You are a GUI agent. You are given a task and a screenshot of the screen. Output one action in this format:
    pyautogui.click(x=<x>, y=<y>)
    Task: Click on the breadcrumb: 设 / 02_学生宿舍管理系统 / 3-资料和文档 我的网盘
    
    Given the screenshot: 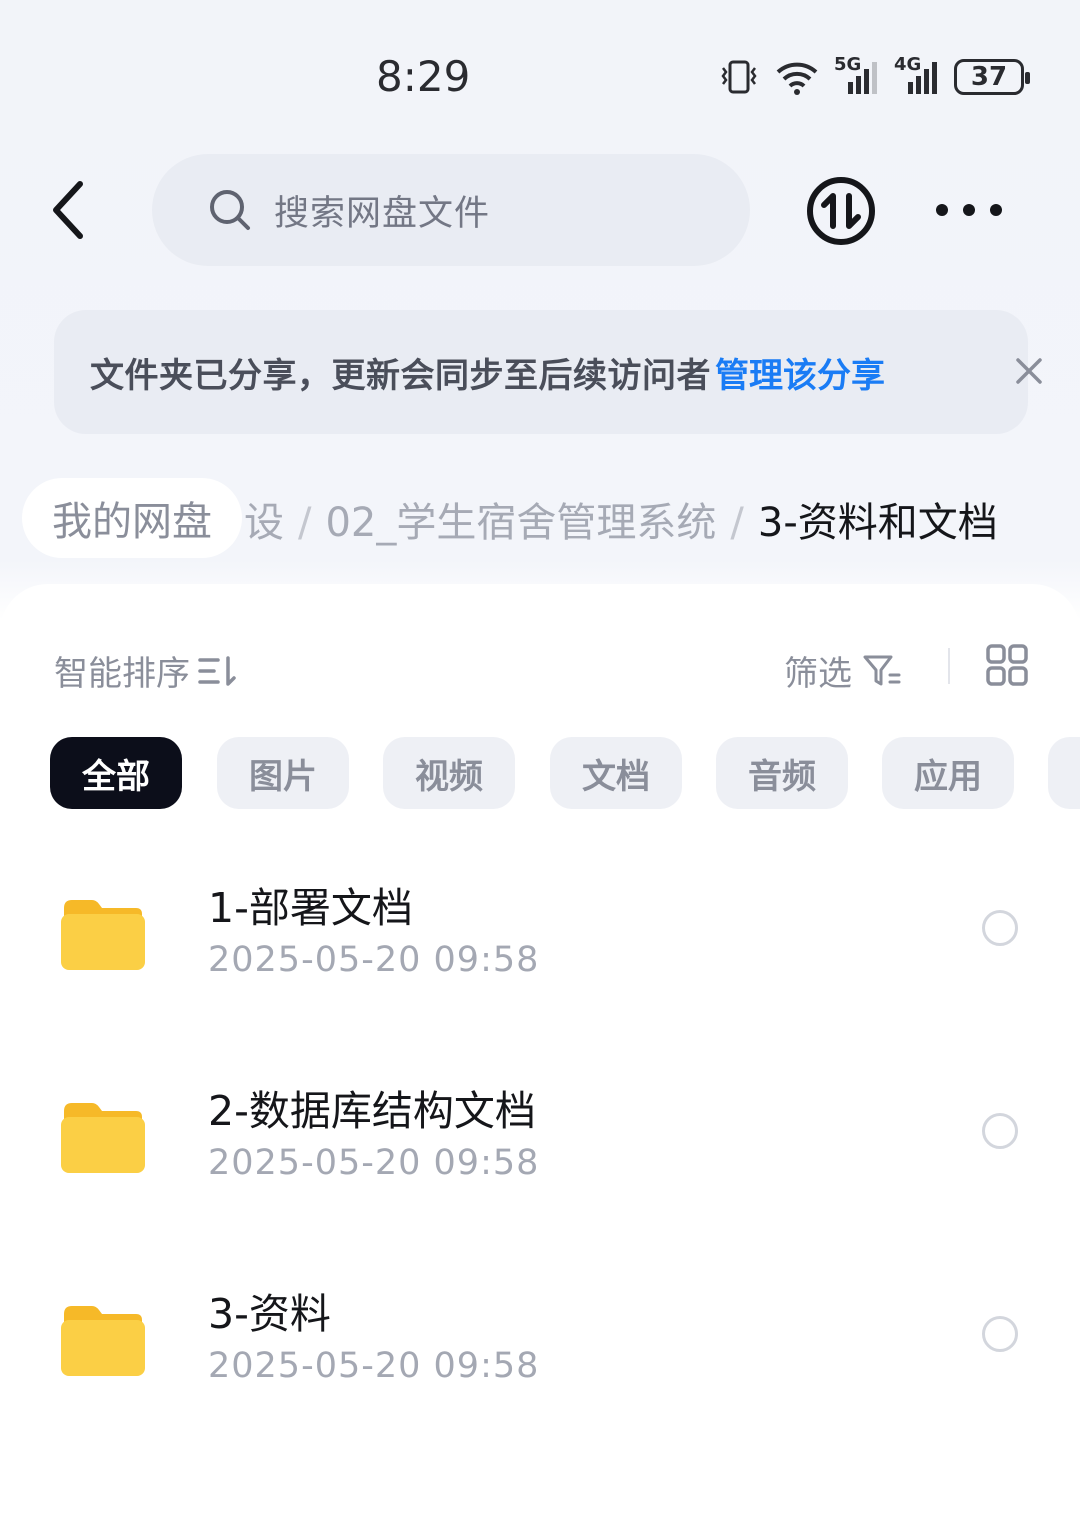 What is the action you would take?
    pyautogui.click(x=540, y=515)
    